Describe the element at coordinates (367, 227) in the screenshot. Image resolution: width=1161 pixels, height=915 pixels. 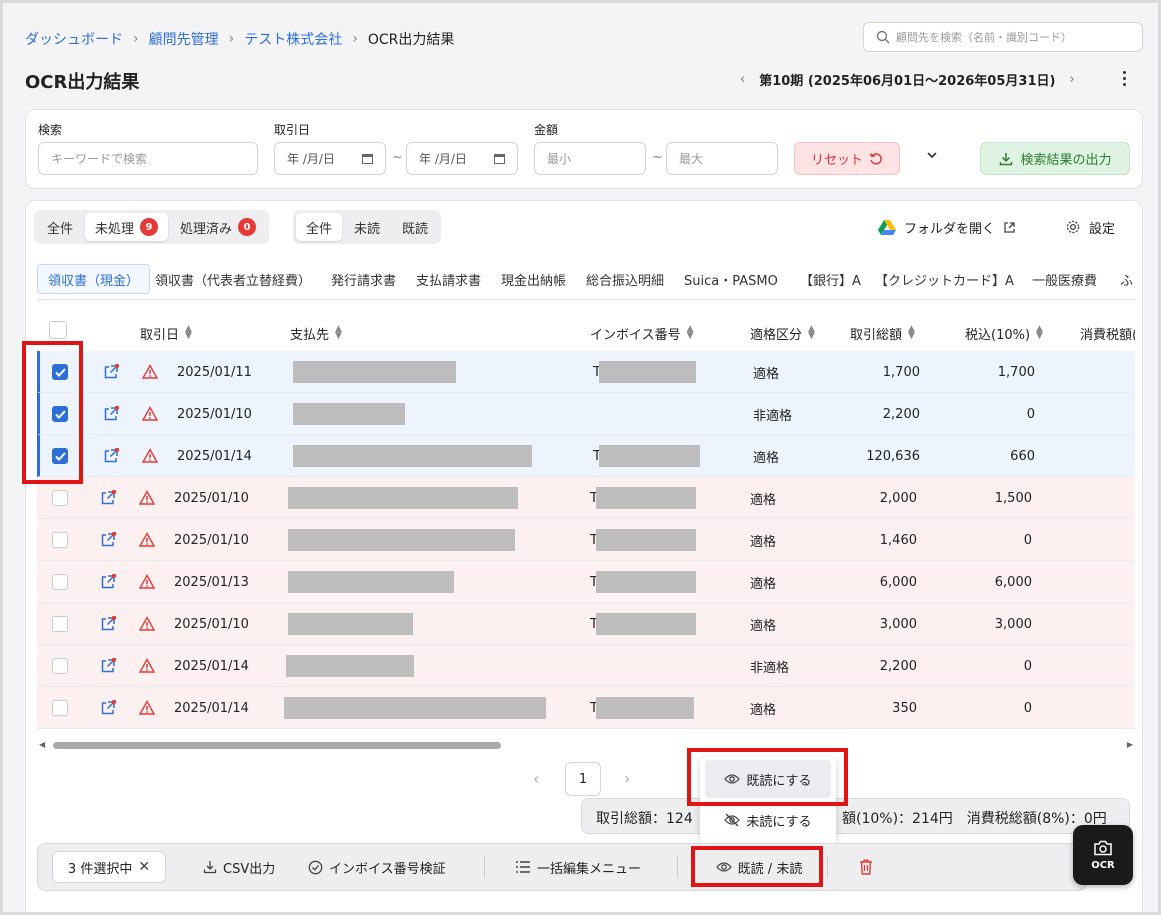
I see `read-unread-tab: 未読` at that location.